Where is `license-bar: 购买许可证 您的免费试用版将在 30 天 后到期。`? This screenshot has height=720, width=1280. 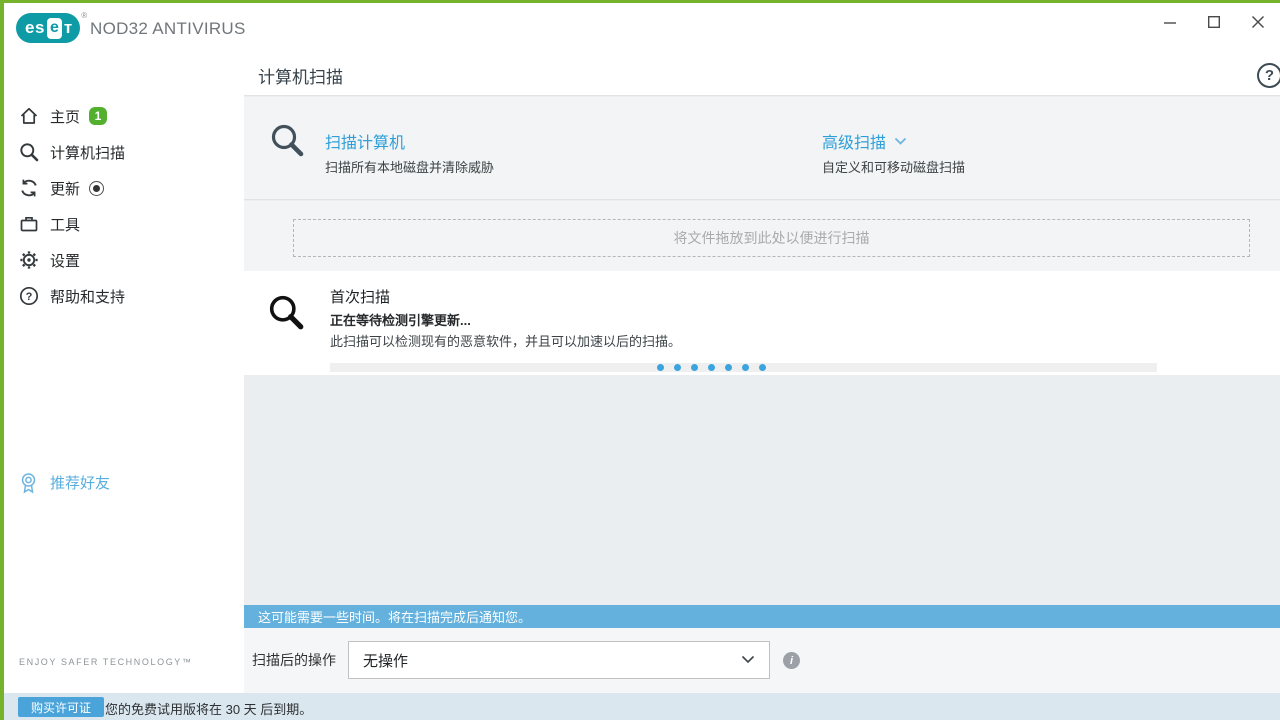 license-bar: 购买许可证 您的免费试用版将在 30 天 后到期。 is located at coordinates (642, 706).